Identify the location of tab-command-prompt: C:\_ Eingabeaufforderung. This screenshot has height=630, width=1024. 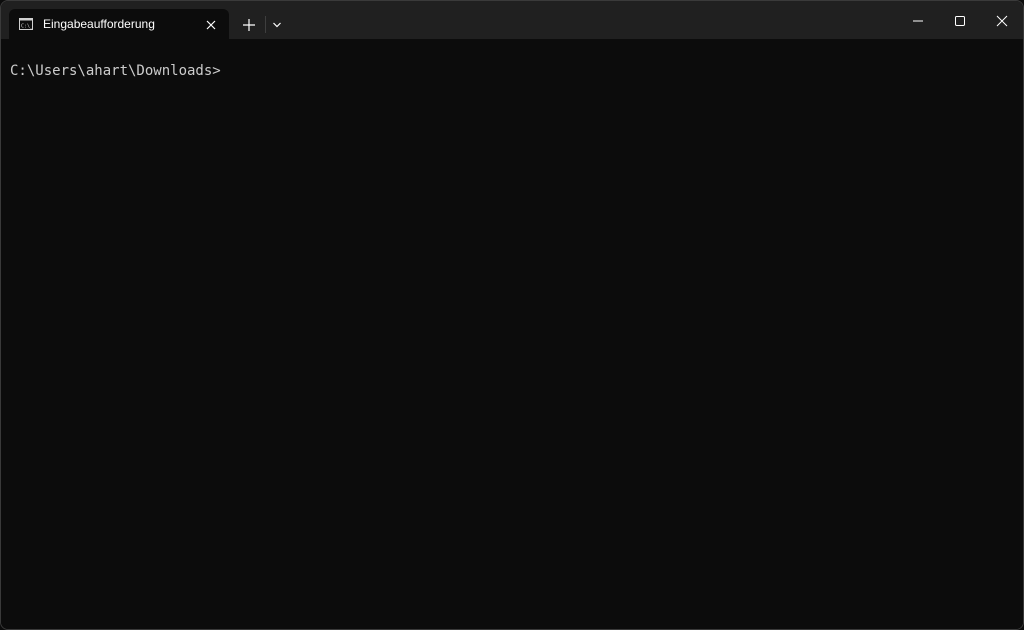
(119, 24).